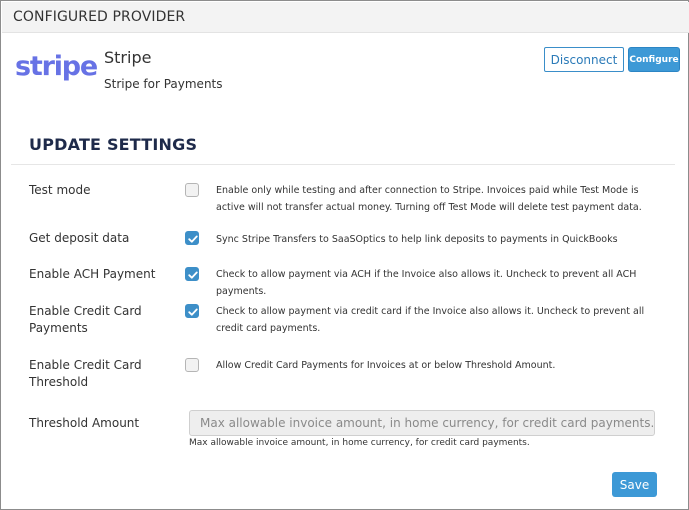 The width and height of the screenshot is (689, 510). I want to click on test-mode-checkbox, so click(192, 190).